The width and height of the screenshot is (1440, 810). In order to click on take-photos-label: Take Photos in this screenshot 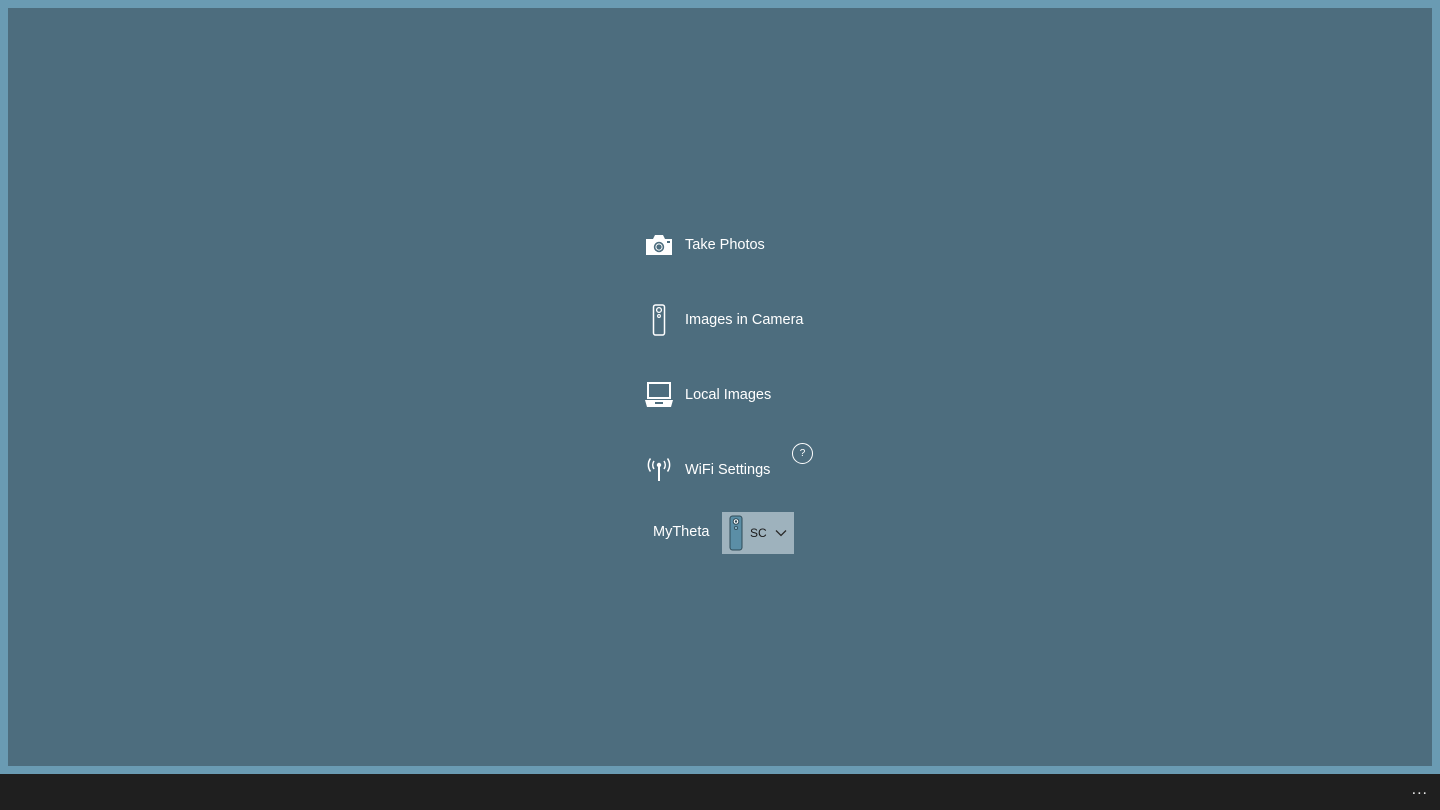, I will do `click(725, 245)`.